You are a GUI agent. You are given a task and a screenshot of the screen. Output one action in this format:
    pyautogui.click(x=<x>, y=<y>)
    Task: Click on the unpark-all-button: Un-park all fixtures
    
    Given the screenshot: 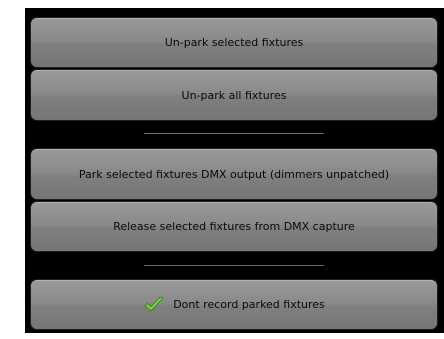 What is the action you would take?
    pyautogui.click(x=234, y=95)
    